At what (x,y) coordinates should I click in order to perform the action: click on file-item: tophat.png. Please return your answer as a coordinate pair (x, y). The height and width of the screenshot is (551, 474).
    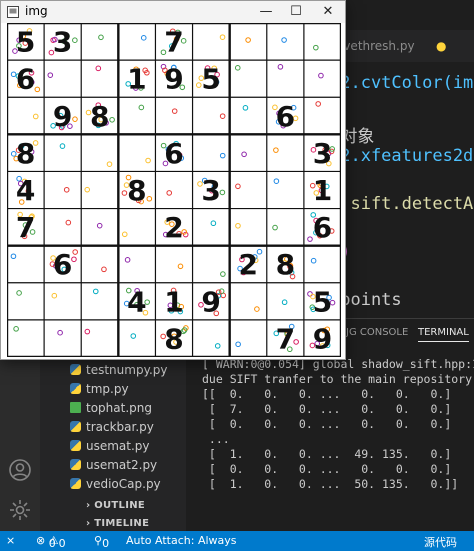
    Looking at the image, I should click on (111, 410).